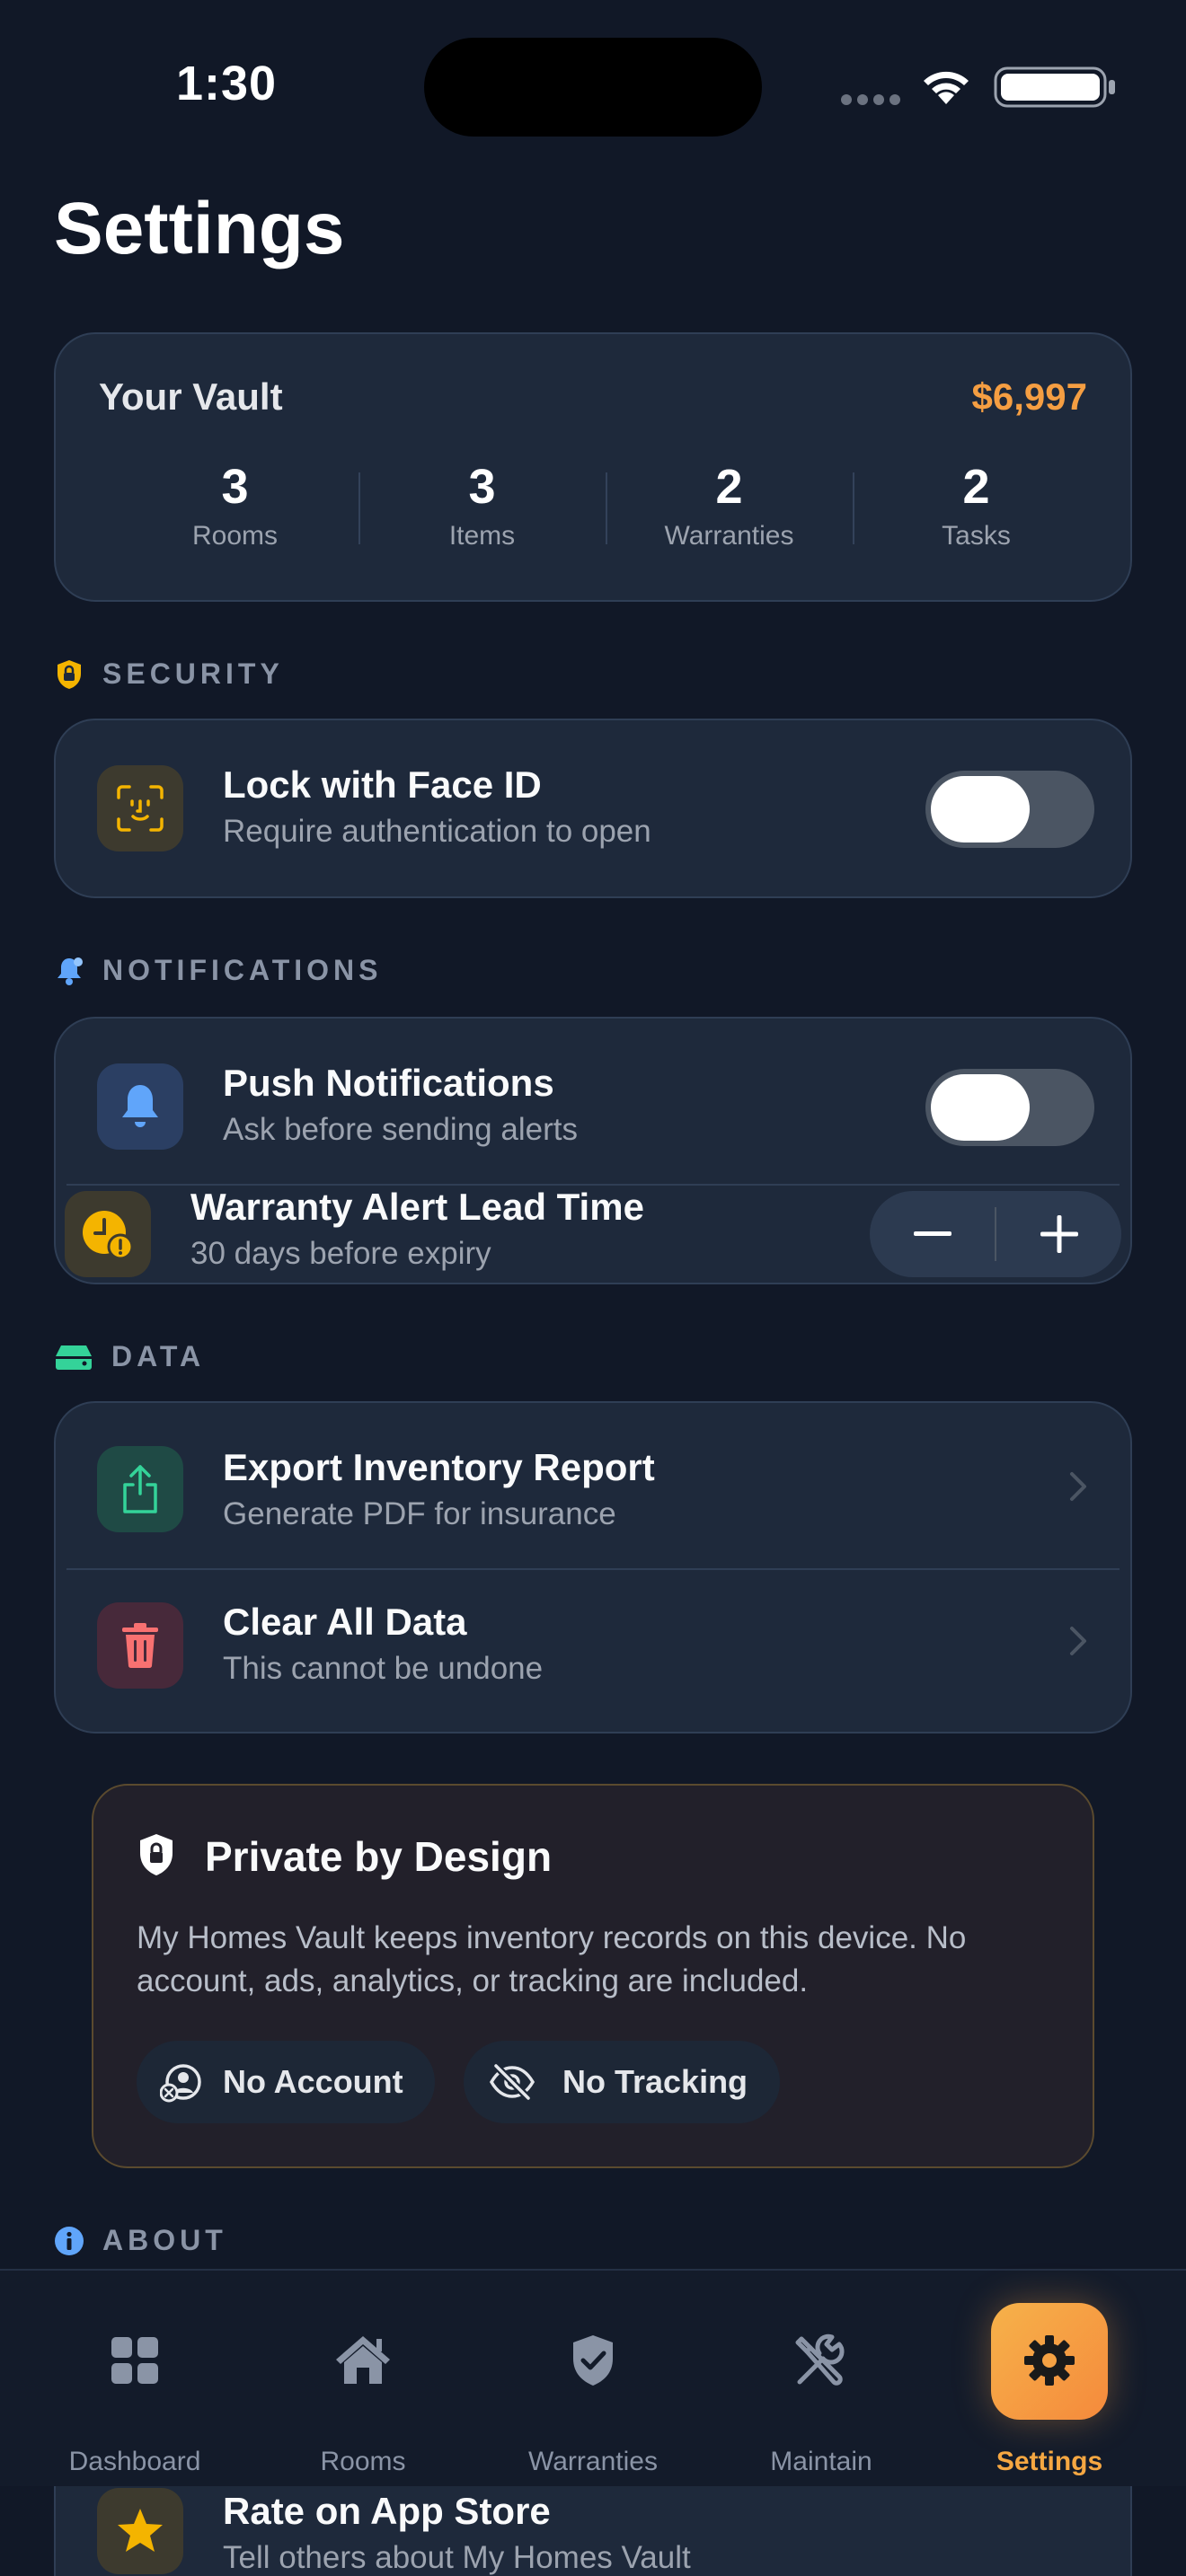 The width and height of the screenshot is (1186, 2576). I want to click on no-account-label: No Account, so click(313, 2081).